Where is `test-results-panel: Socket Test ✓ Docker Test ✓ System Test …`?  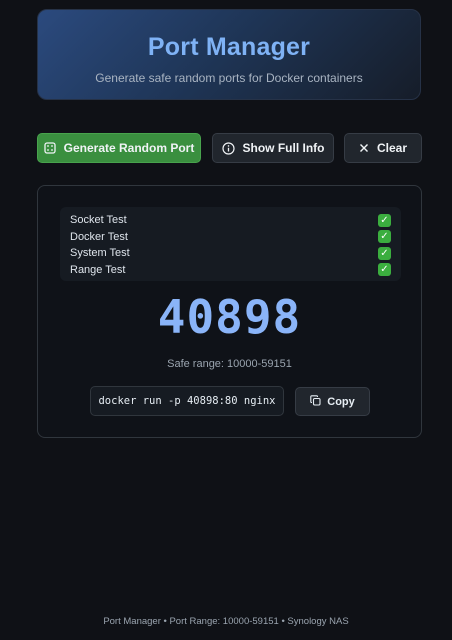
test-results-panel: Socket Test ✓ Docker Test ✓ System Test … is located at coordinates (230, 244).